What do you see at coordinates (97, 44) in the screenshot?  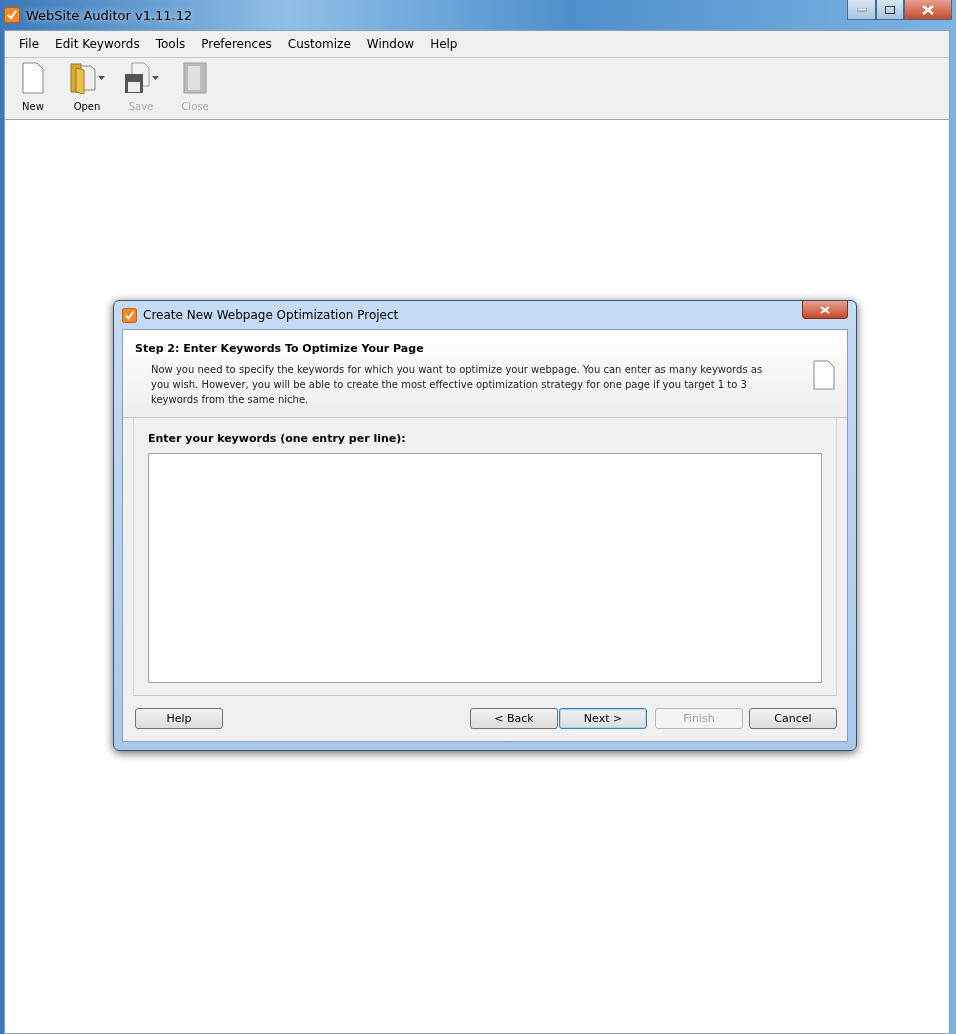 I see `menu-item: Edit Keywords` at bounding box center [97, 44].